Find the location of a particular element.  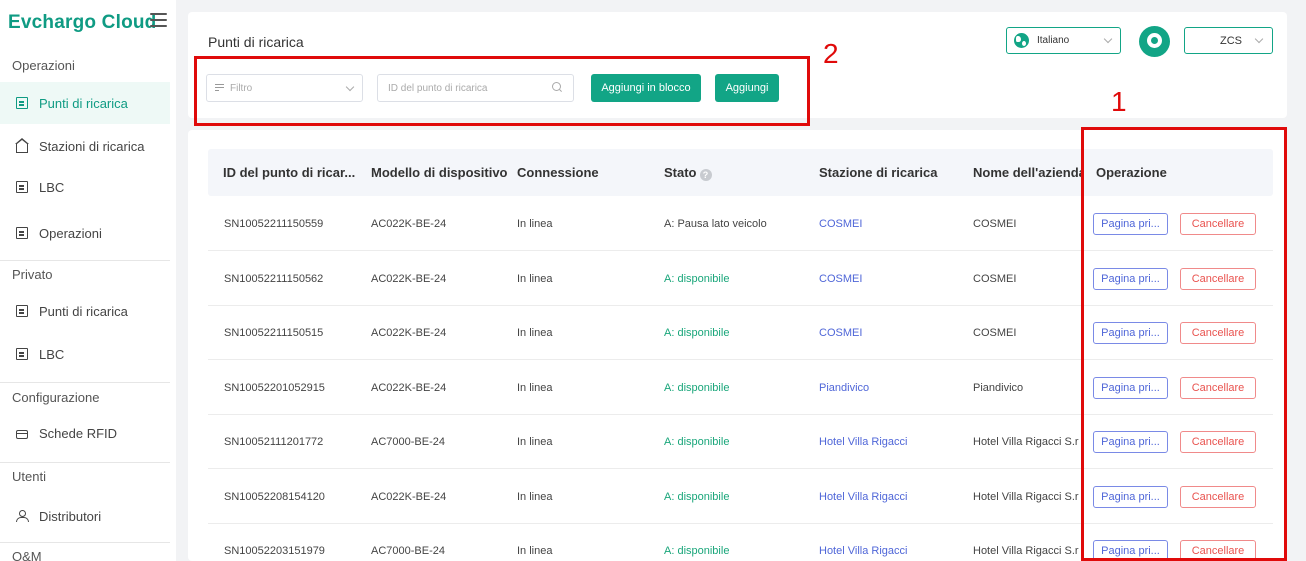

annotation-label-2: 2 is located at coordinates (831, 53).